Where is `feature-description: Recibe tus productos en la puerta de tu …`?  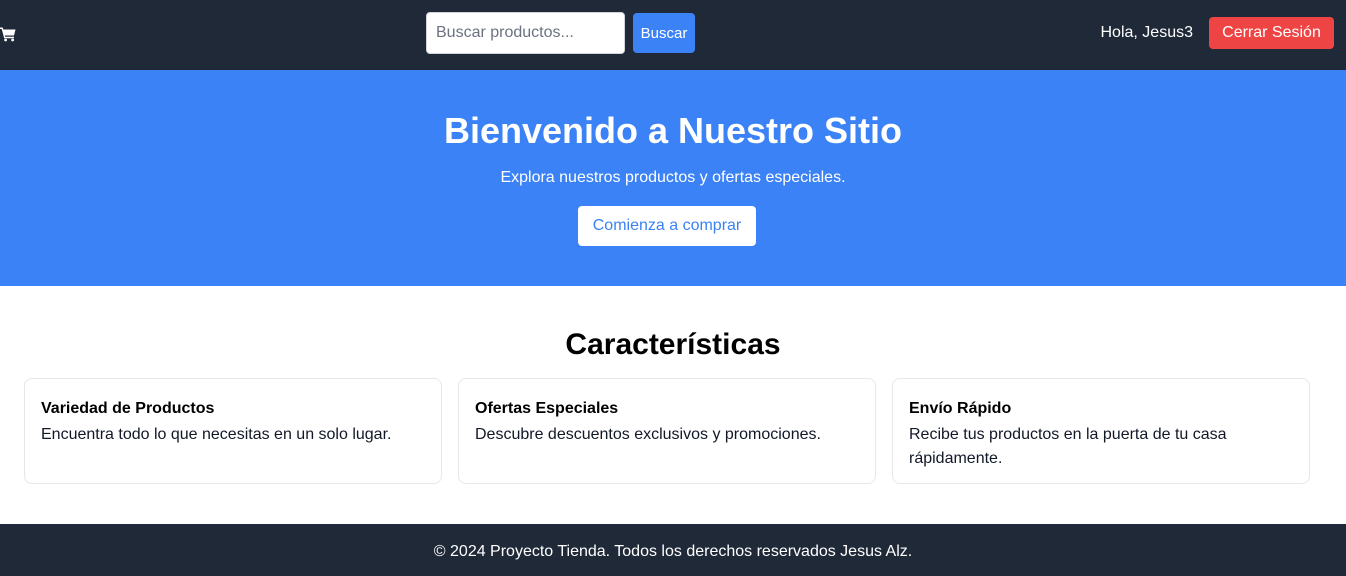
feature-description: Recibe tus productos en la puerta de tu … is located at coordinates (1068, 446).